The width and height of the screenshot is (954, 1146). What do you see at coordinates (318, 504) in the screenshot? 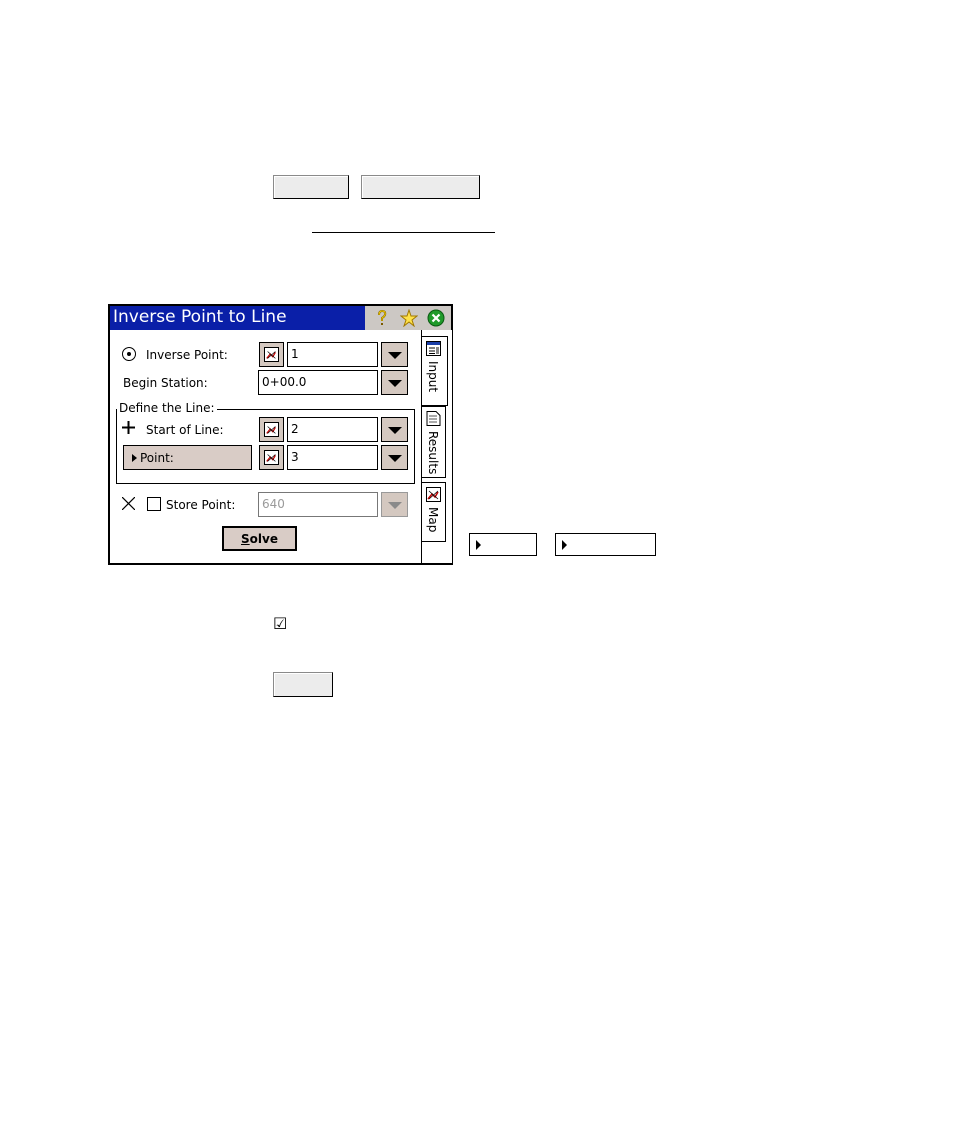
I see `store-point-input: 640` at bounding box center [318, 504].